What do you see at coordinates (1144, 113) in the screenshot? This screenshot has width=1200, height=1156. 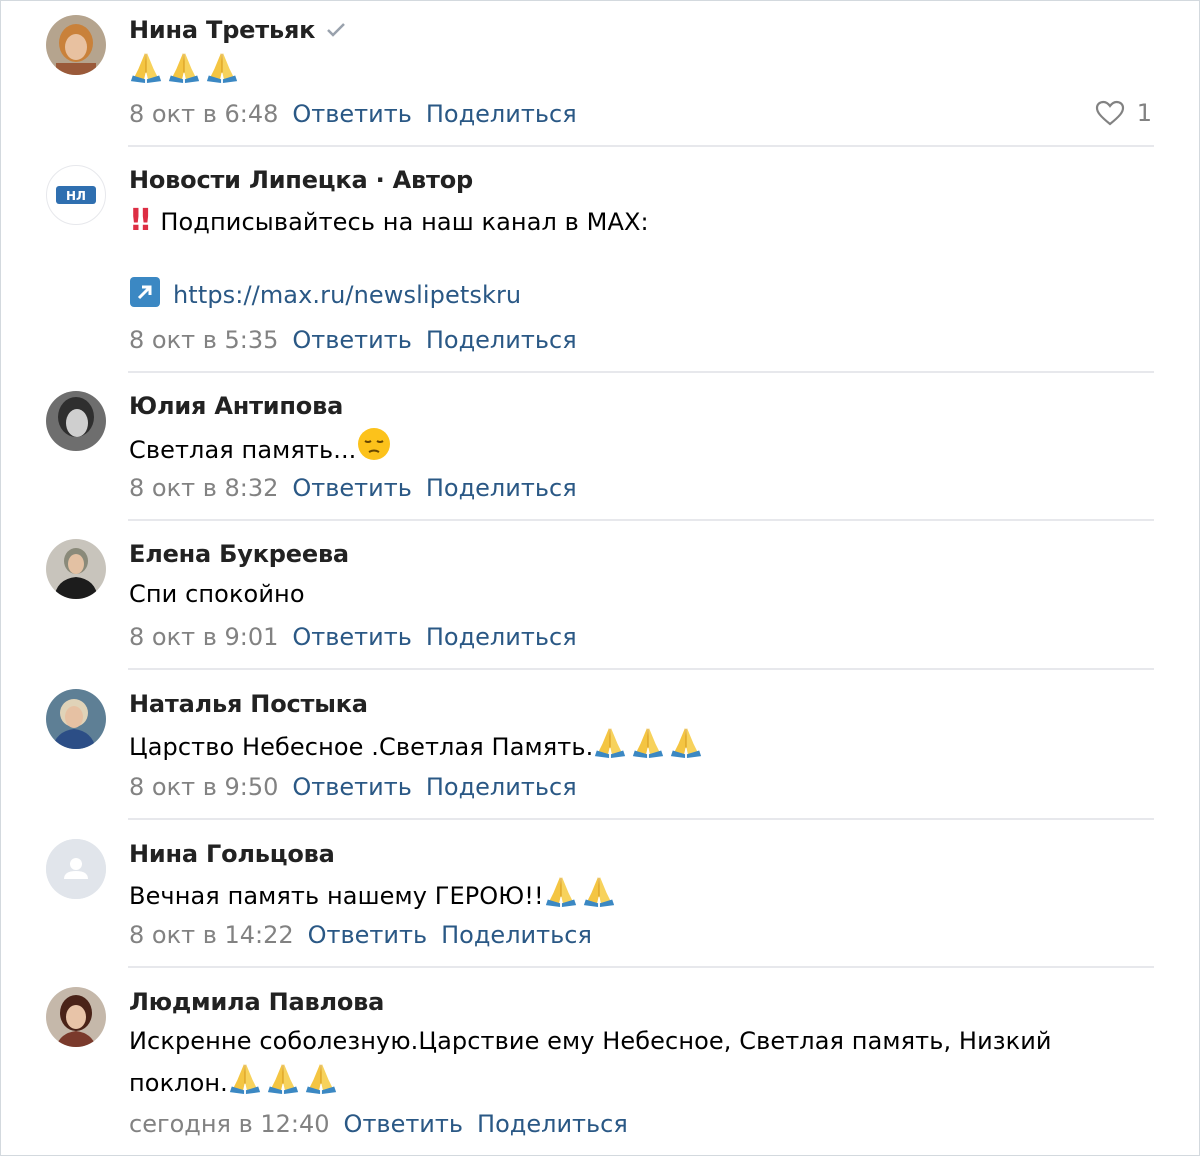 I see `like-count: 1` at bounding box center [1144, 113].